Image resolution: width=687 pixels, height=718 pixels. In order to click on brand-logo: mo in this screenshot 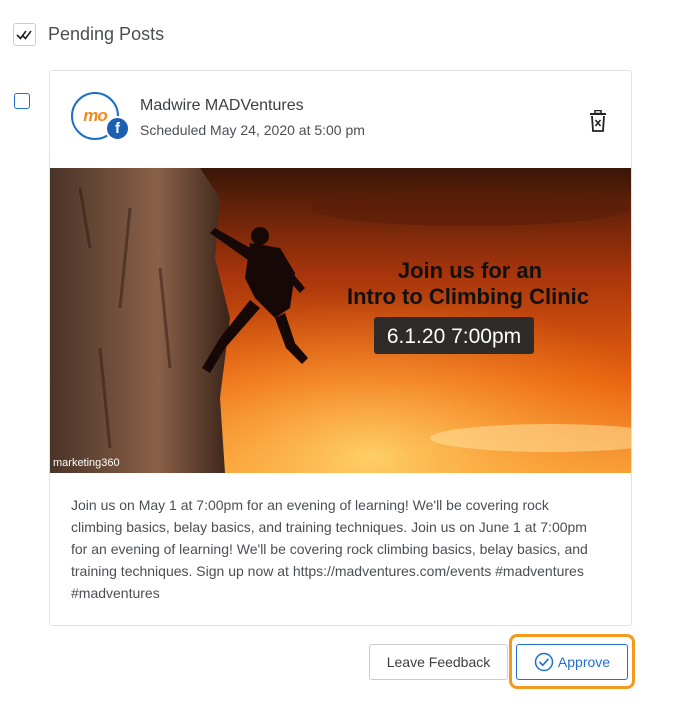, I will do `click(95, 115)`.